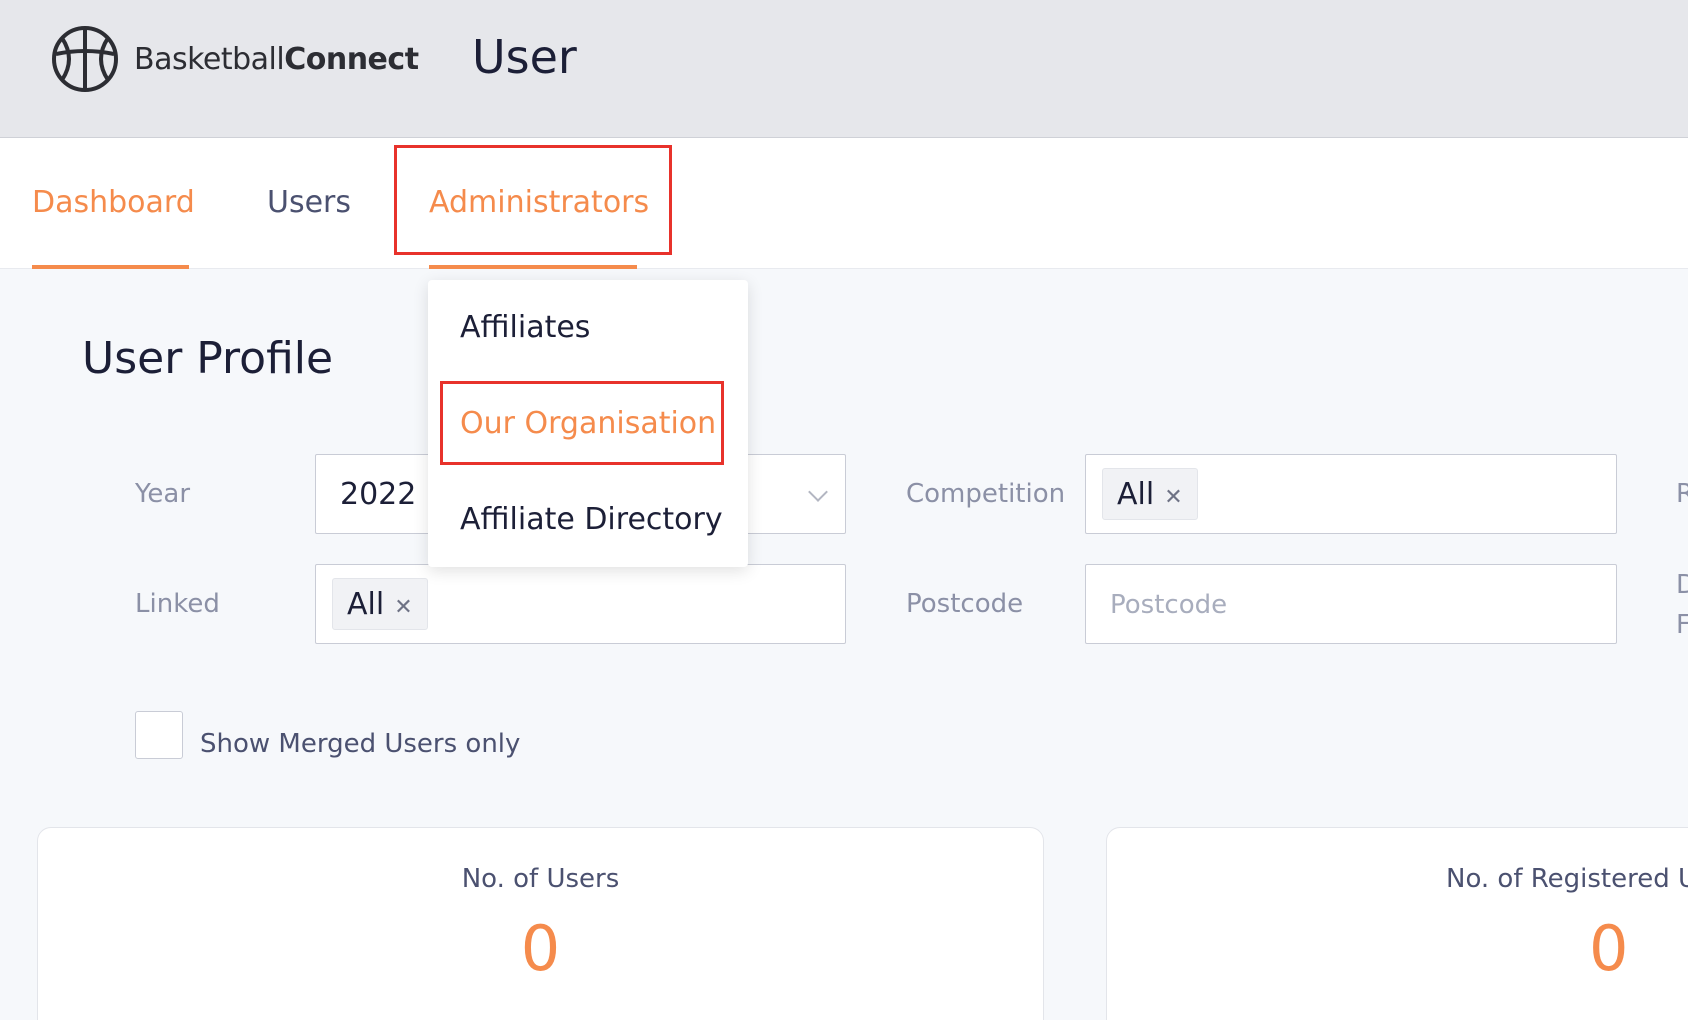 The height and width of the screenshot is (1020, 1688). What do you see at coordinates (1682, 494) in the screenshot?
I see `clipped-filter-label: R` at bounding box center [1682, 494].